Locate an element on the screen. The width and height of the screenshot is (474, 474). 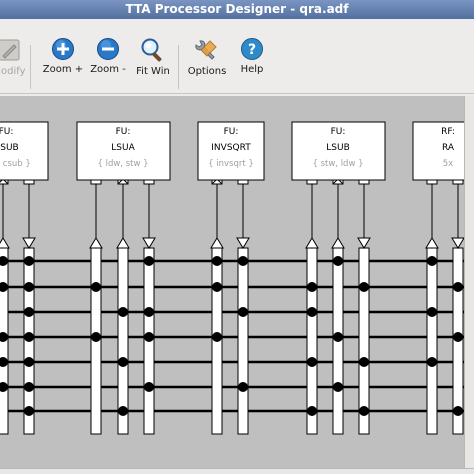
modify-icon is located at coordinates (10, 50).